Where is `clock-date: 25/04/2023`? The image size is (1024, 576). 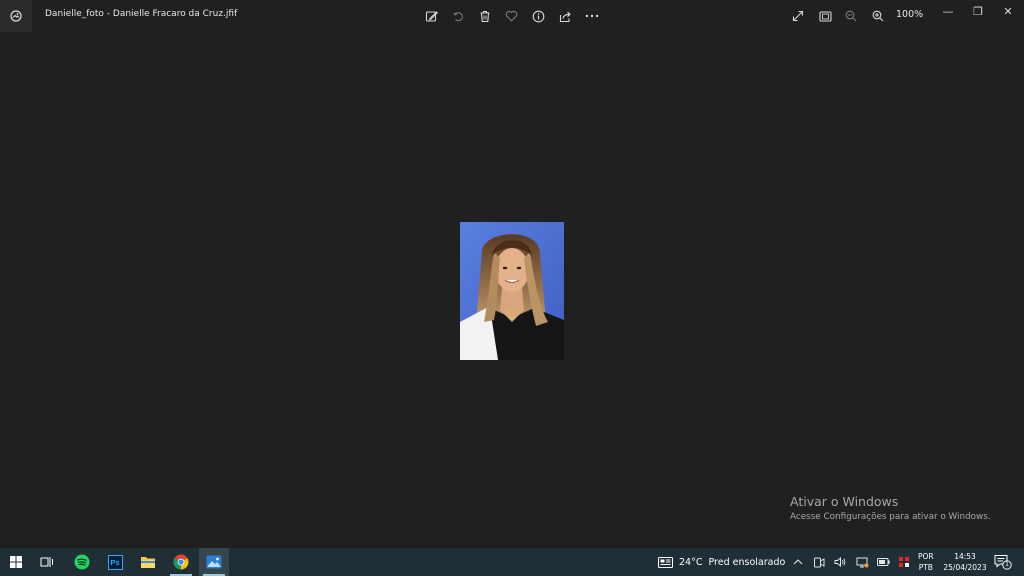 clock-date: 25/04/2023 is located at coordinates (965, 567).